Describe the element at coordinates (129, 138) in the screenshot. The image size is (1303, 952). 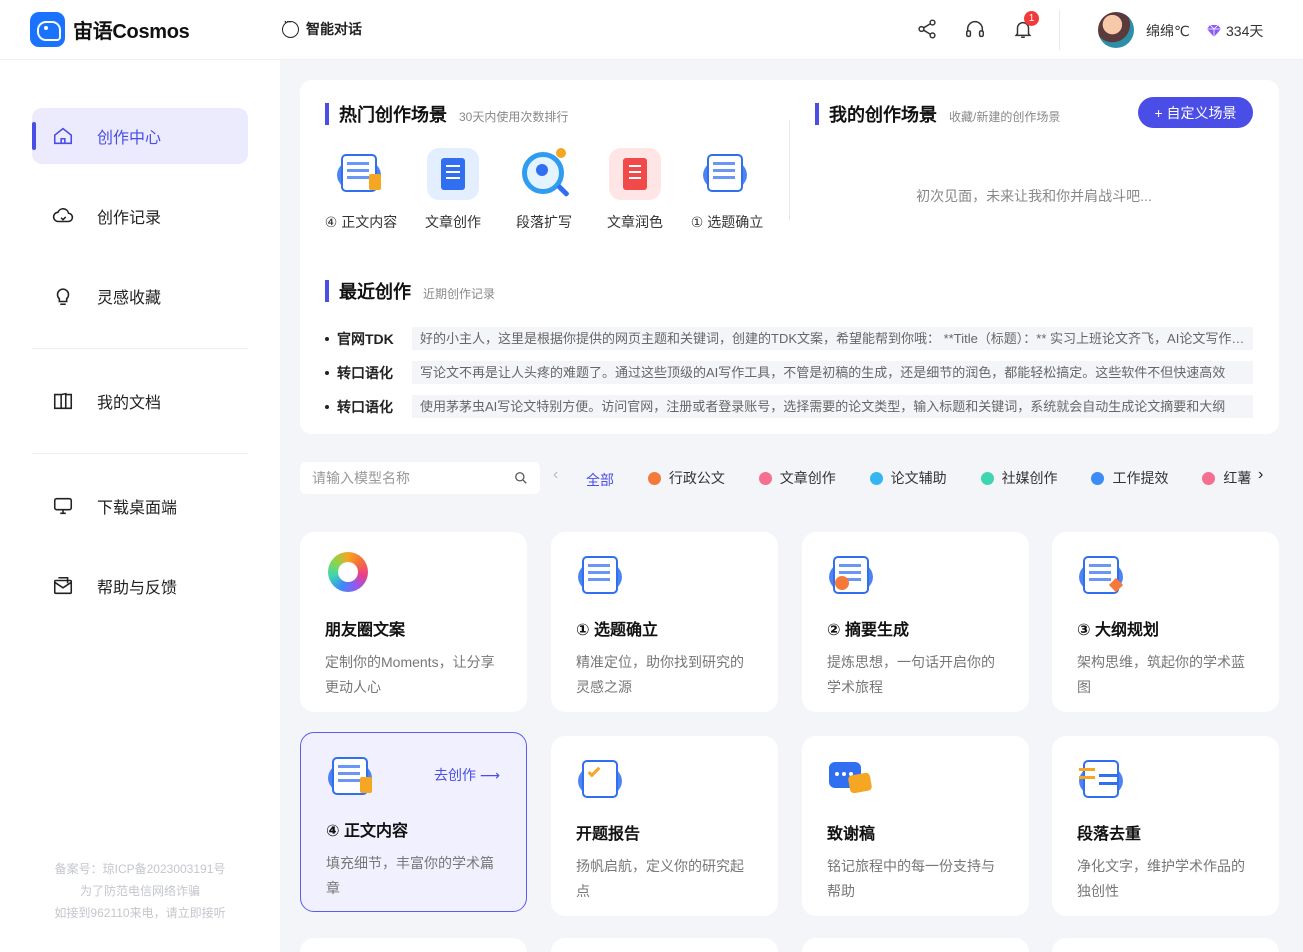
I see `sidebar-item-label: 创作中心` at that location.